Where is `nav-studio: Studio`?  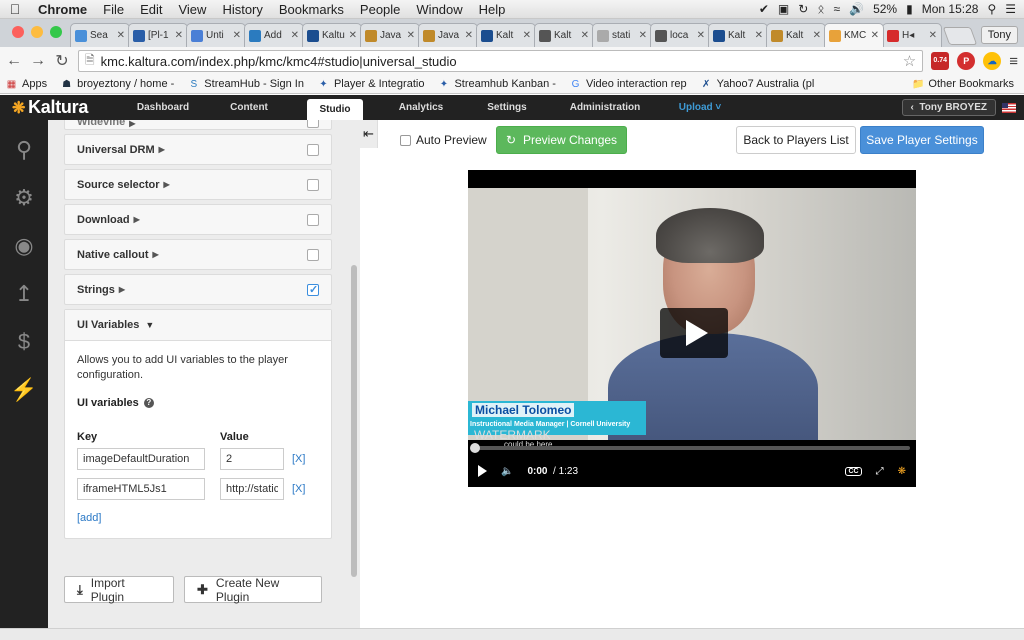
nav-studio: Studio is located at coordinates (335, 109).